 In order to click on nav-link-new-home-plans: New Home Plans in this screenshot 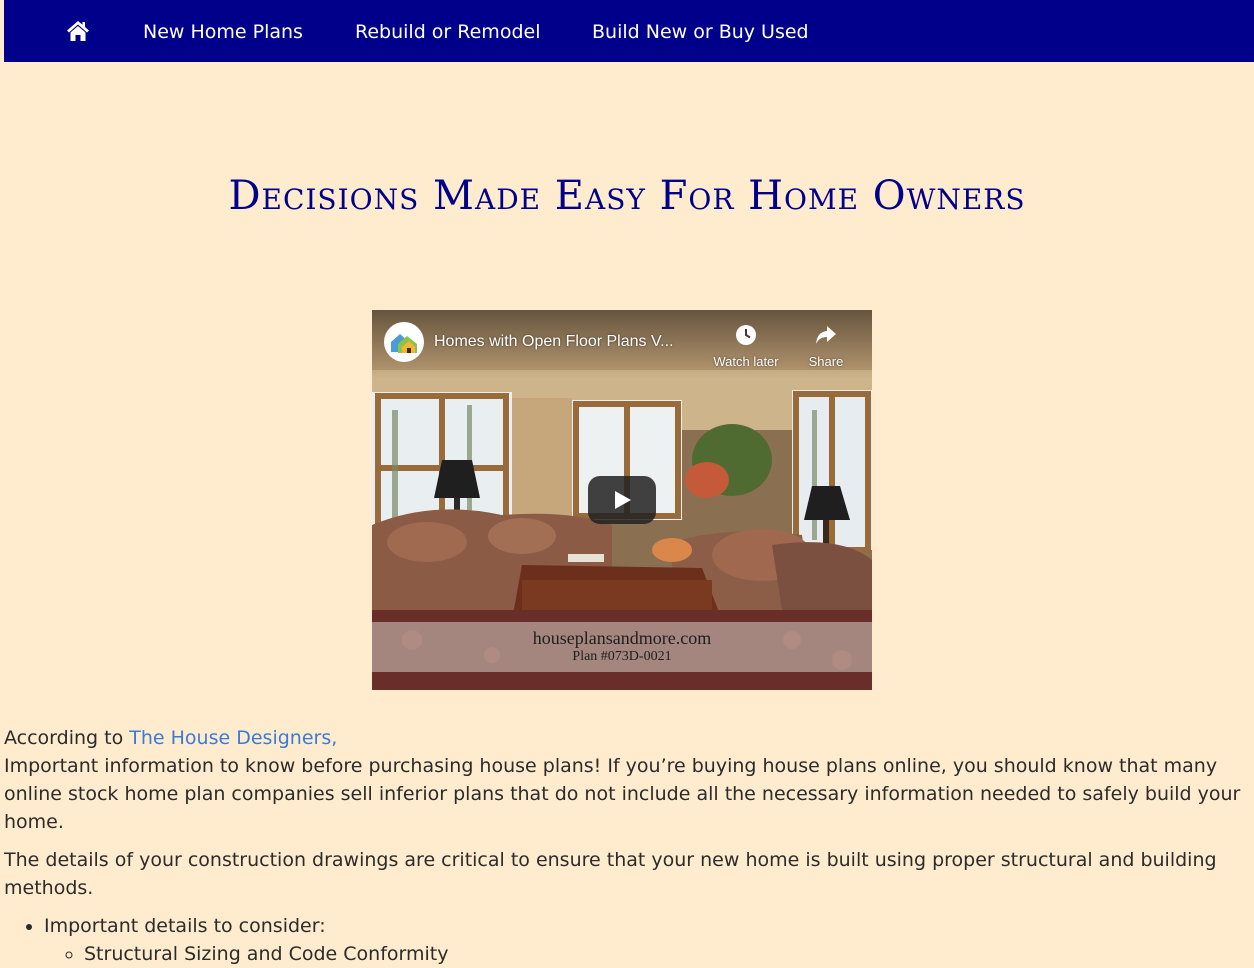, I will do `click(223, 32)`.